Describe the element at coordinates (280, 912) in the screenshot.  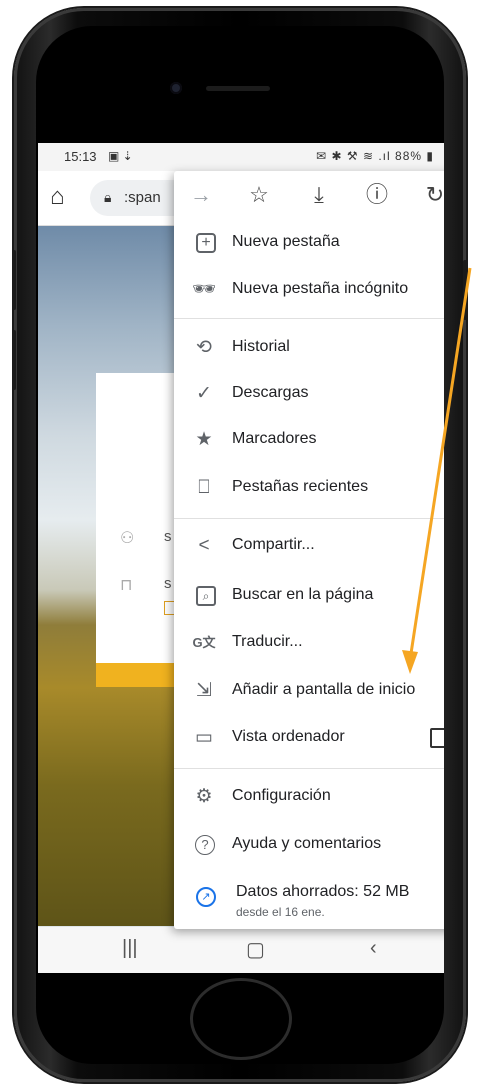
I see `data-saved-since: desde el 16 ene.` at that location.